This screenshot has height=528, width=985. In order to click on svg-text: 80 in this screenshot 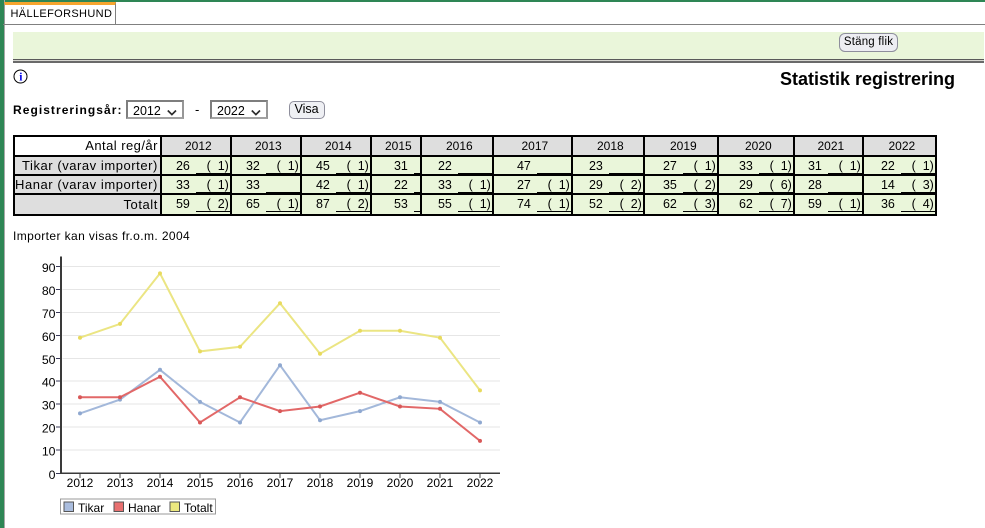, I will do `click(49, 291)`.